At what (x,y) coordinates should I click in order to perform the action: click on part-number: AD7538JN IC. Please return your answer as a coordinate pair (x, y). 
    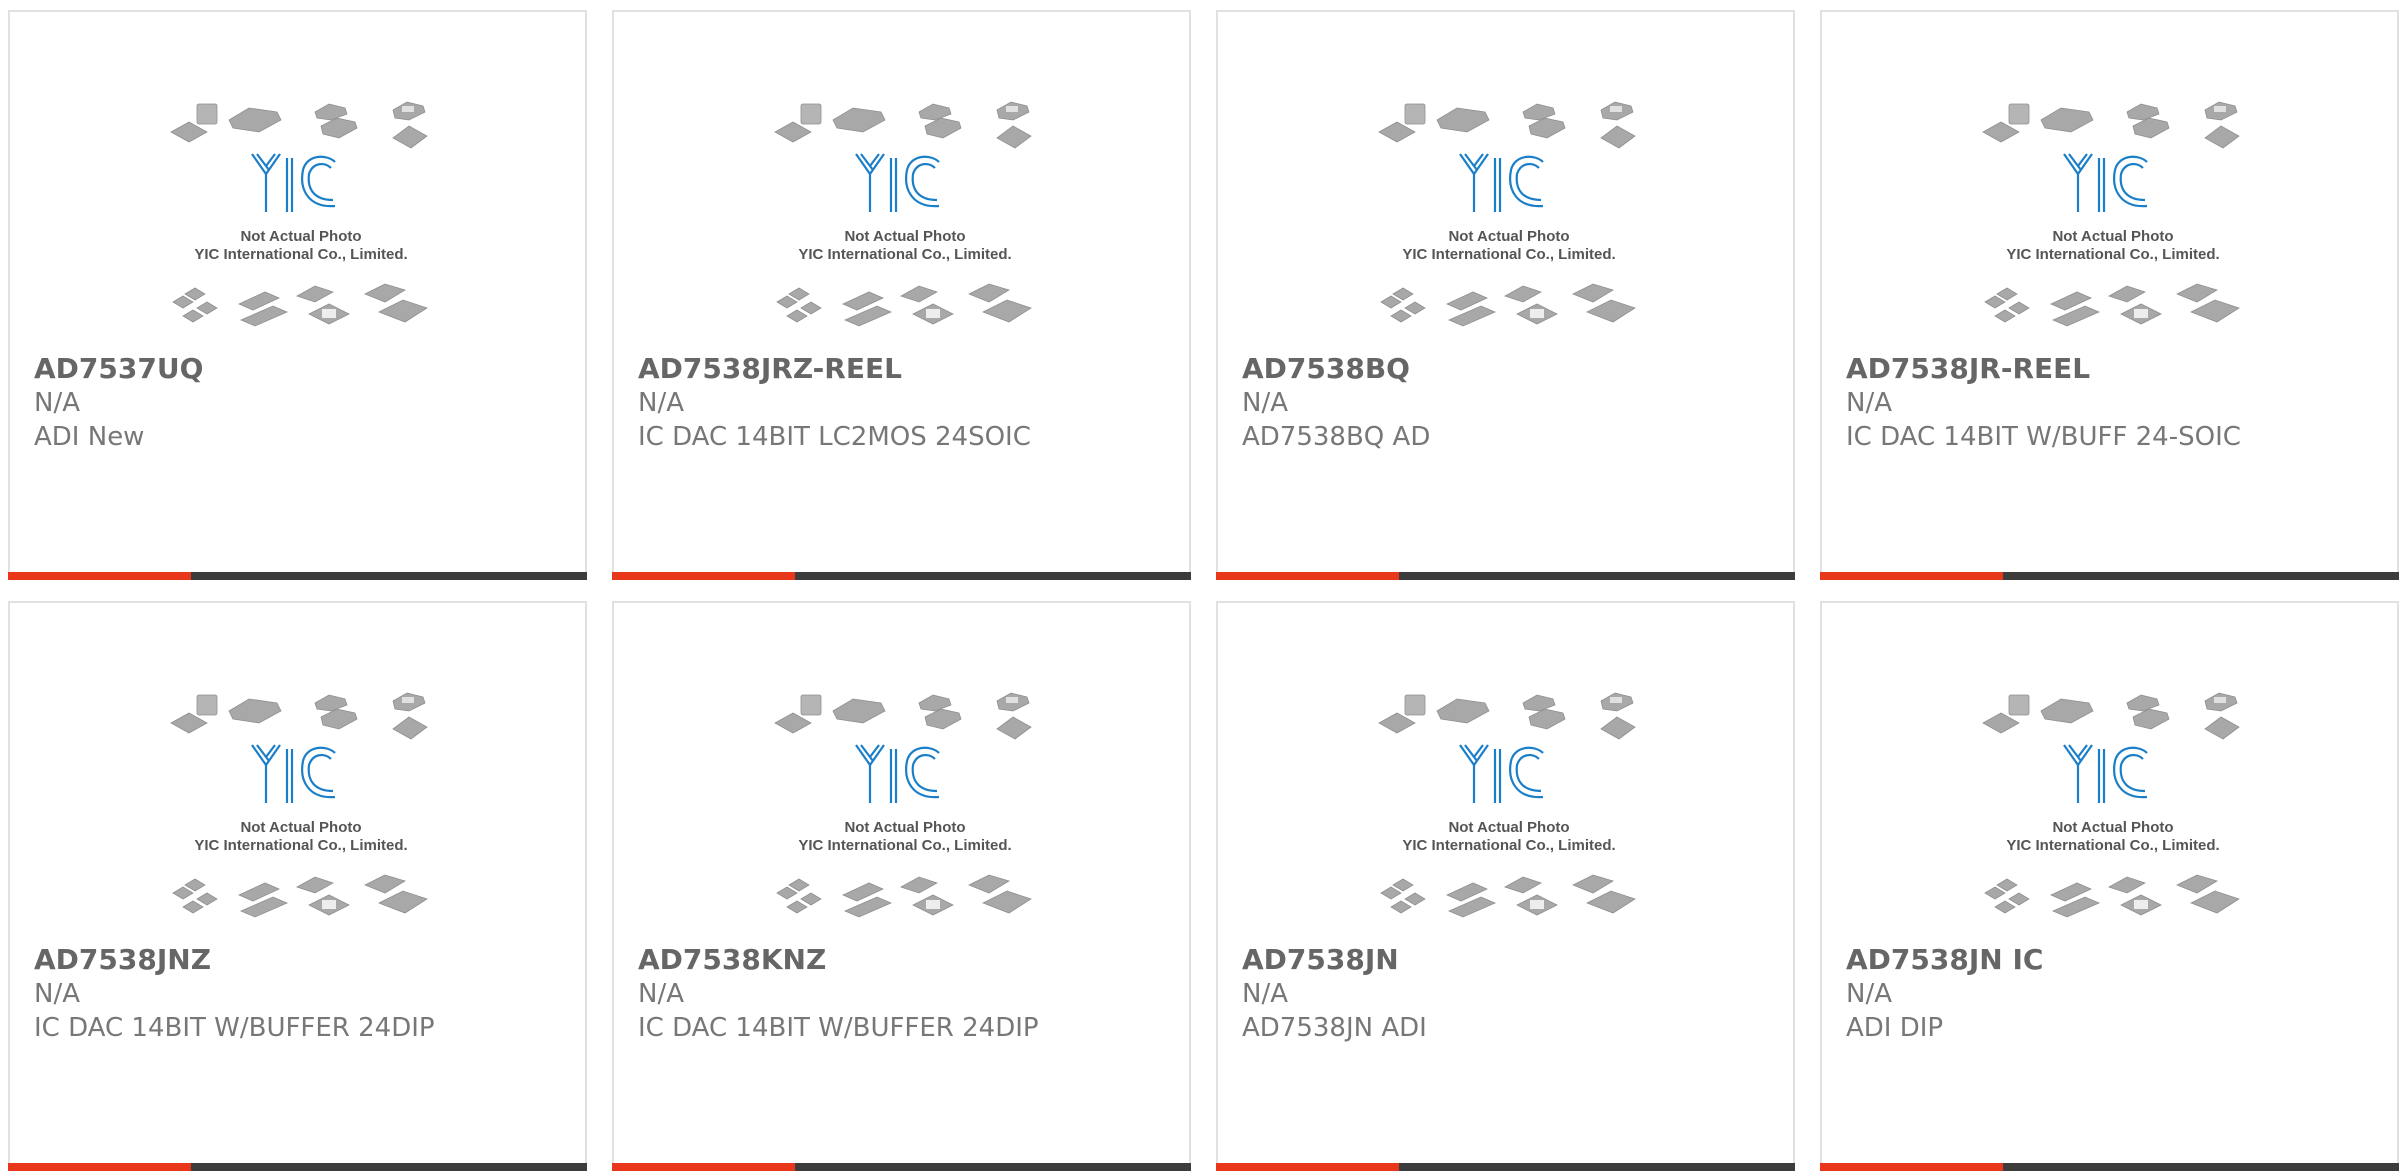
    Looking at the image, I should click on (2111, 960).